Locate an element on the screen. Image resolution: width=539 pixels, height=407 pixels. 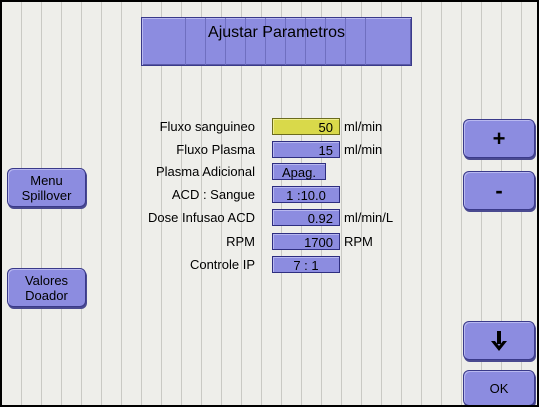
increment-button: + is located at coordinates (499, 138).